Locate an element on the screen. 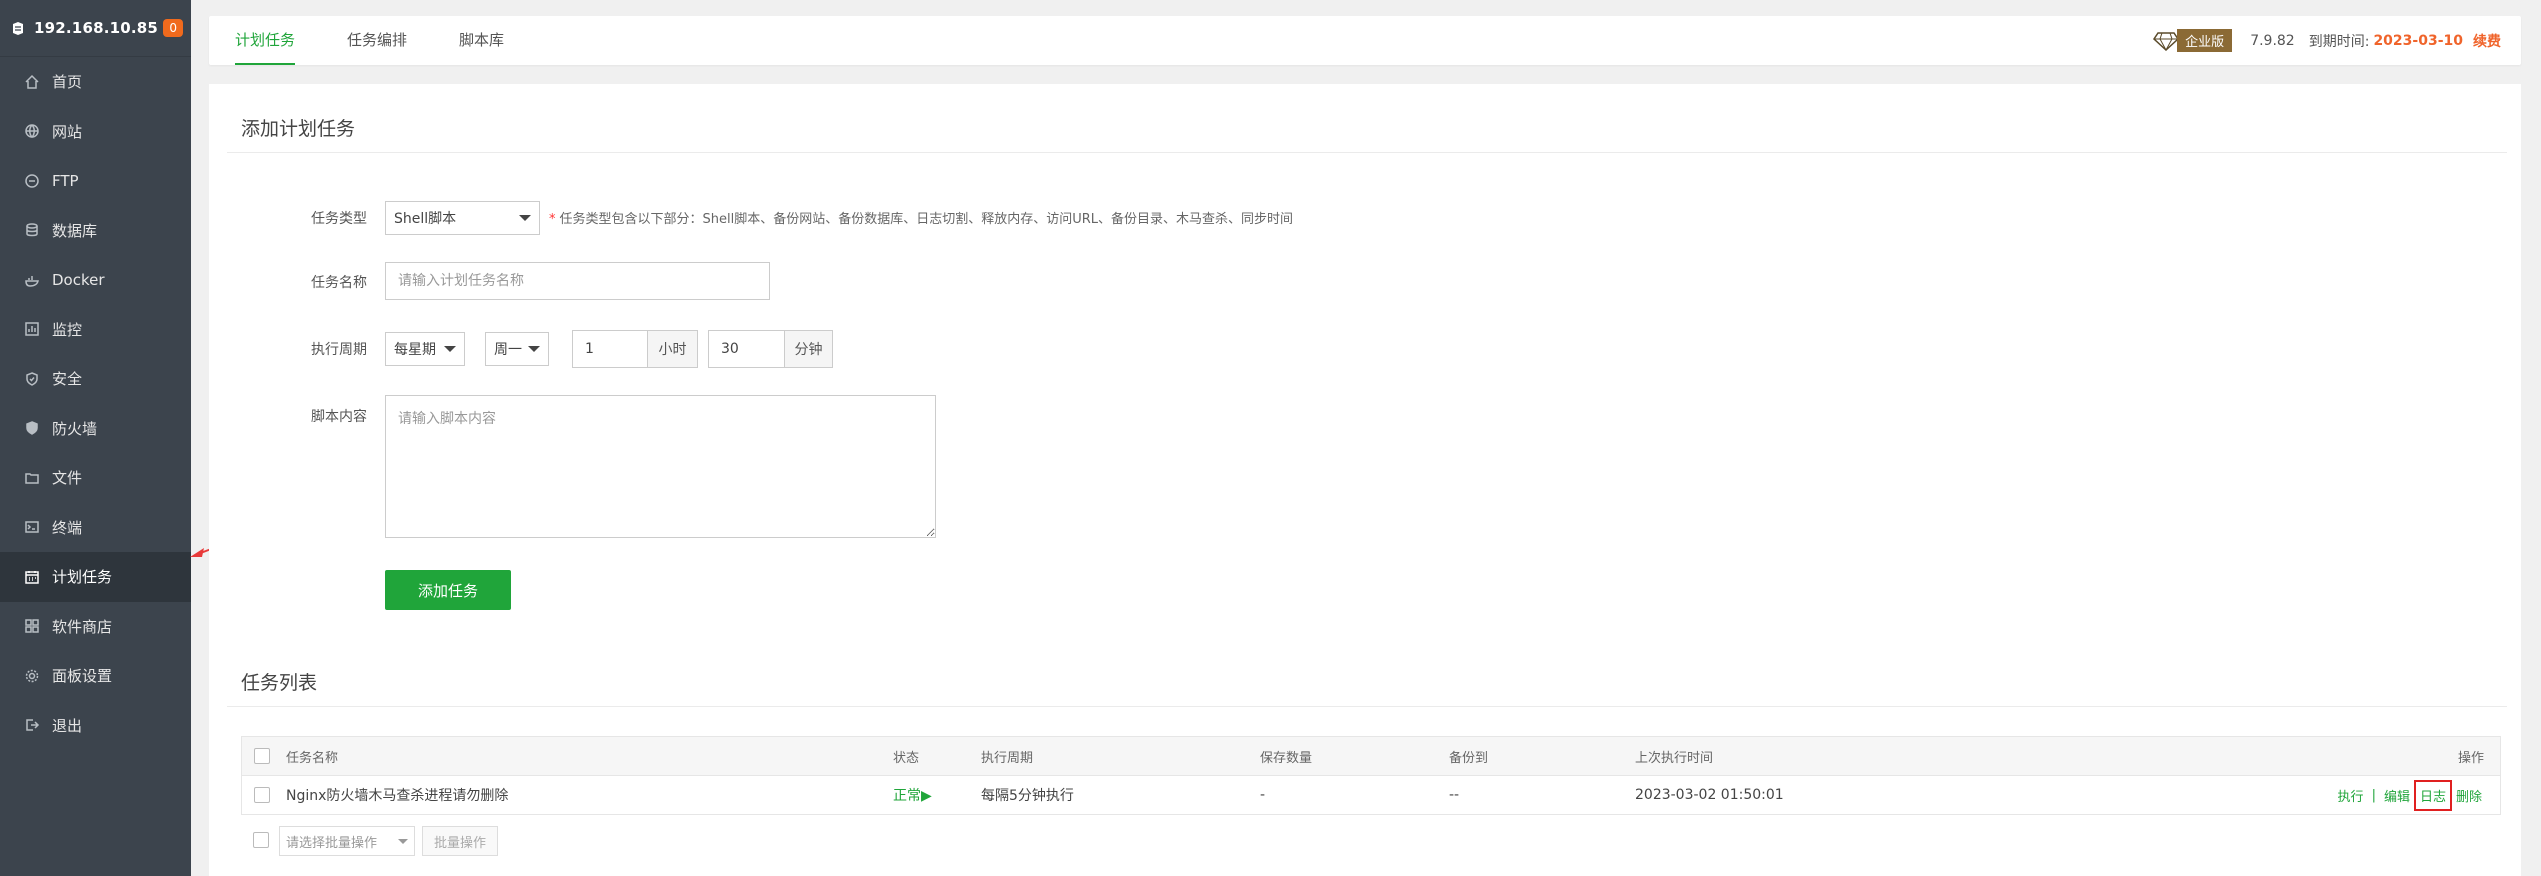 The height and width of the screenshot is (876, 2541). sidebar-item-label: 终端 is located at coordinates (67, 527).